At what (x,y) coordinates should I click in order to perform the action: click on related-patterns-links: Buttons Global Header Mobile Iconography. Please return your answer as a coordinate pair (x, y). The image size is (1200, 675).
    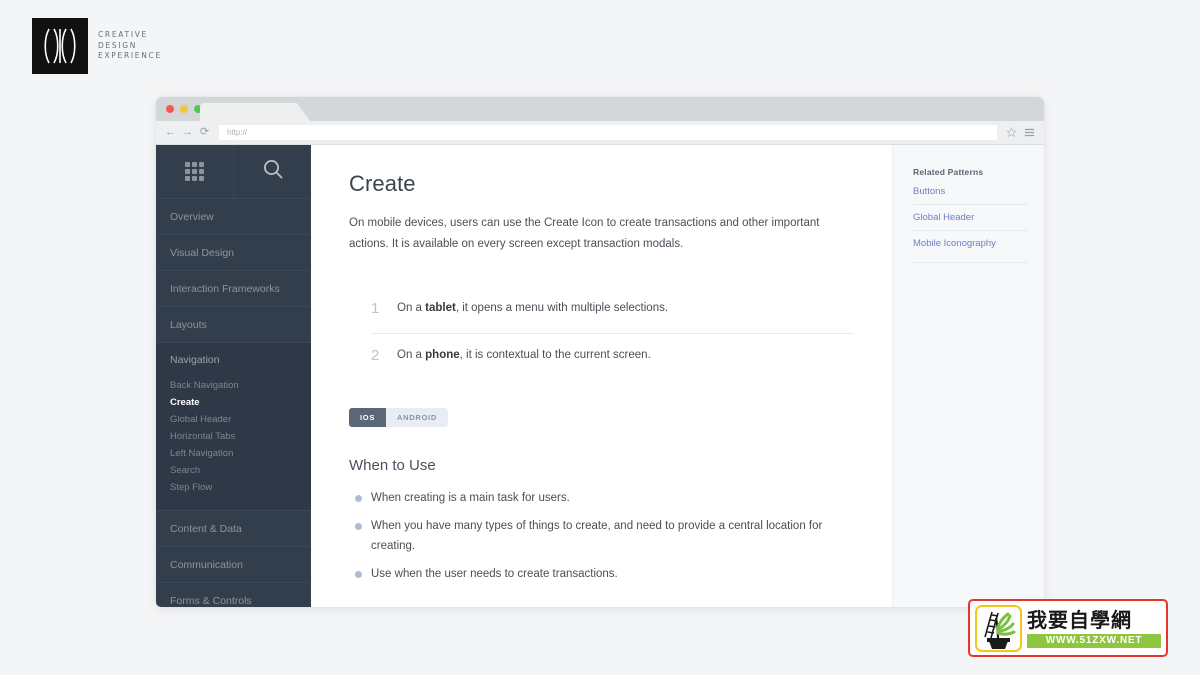
    Looking at the image, I should click on (970, 221).